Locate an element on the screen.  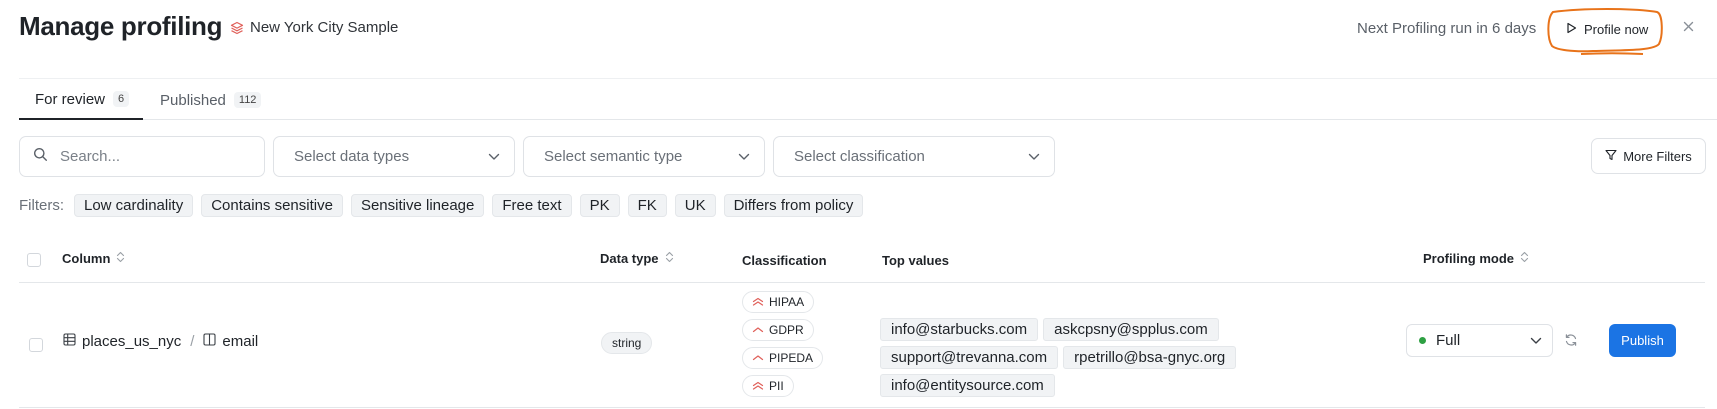
filter-chip: FK is located at coordinates (647, 205).